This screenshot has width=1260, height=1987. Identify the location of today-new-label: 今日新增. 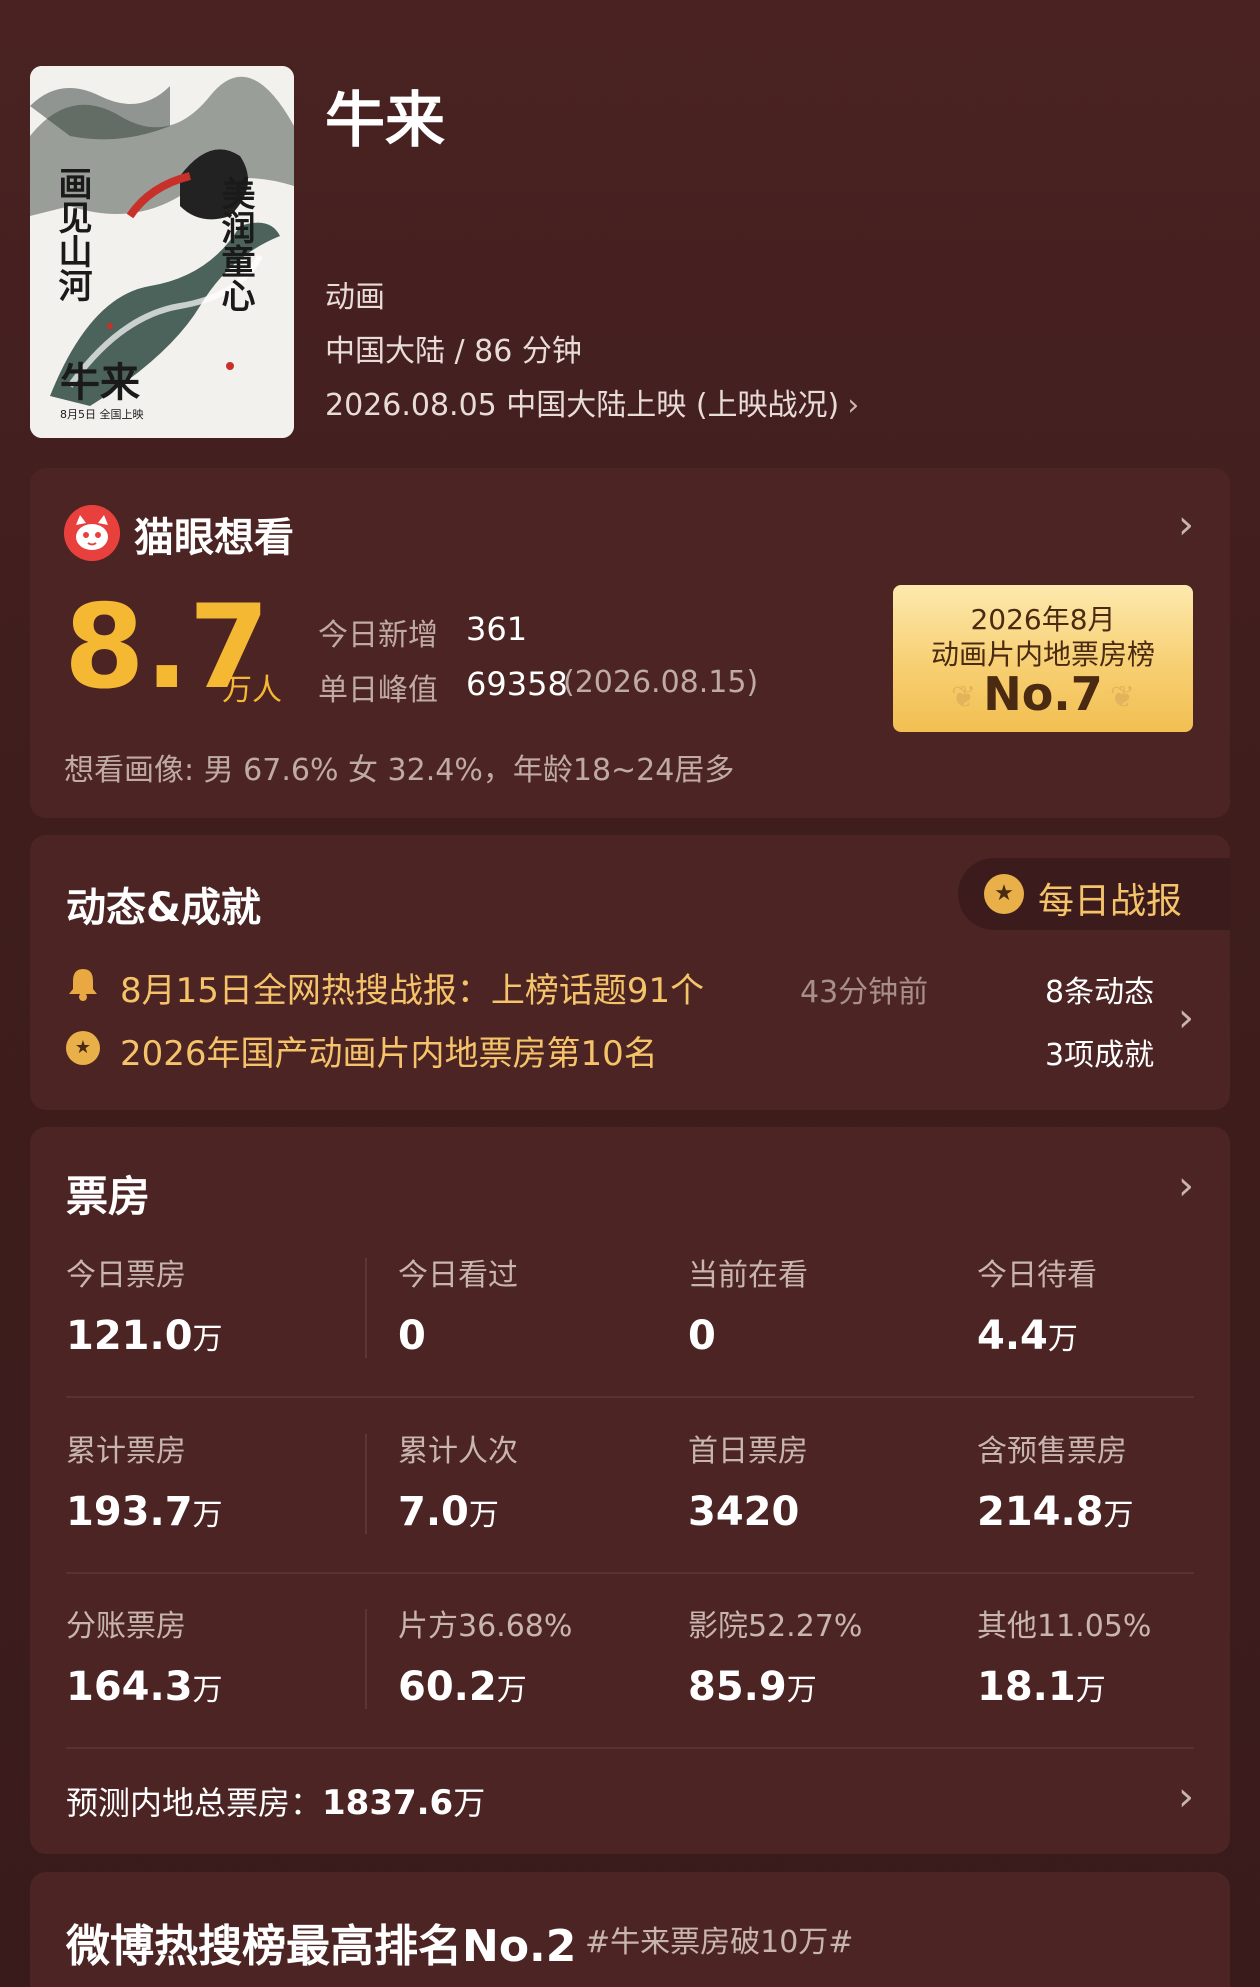
(378, 635).